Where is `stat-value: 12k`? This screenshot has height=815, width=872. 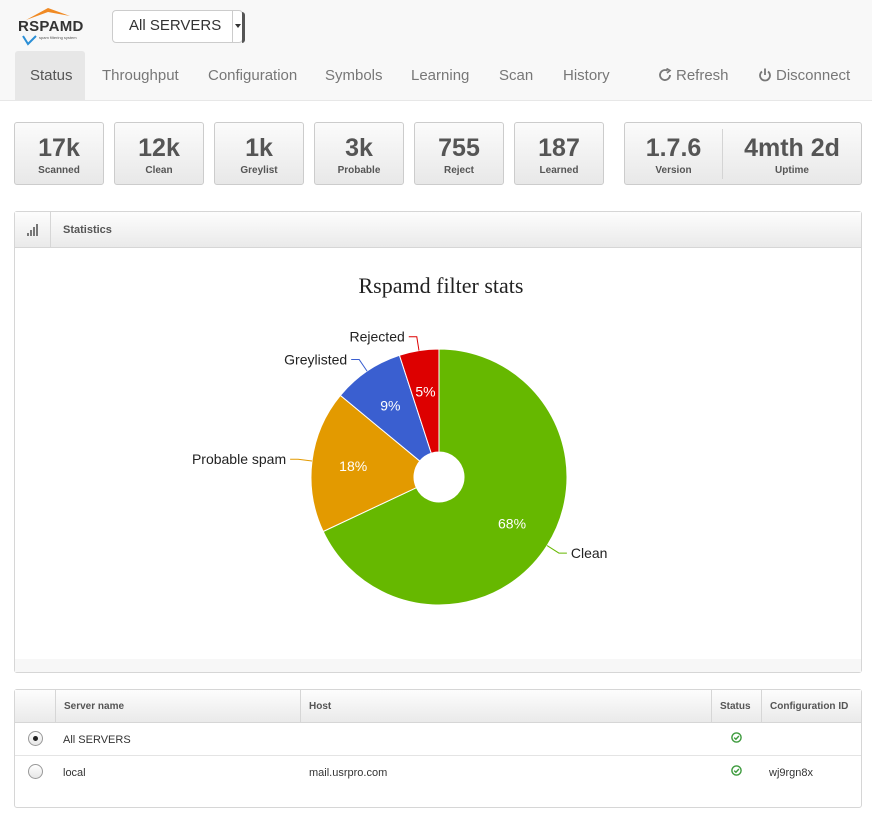
stat-value: 12k is located at coordinates (159, 148).